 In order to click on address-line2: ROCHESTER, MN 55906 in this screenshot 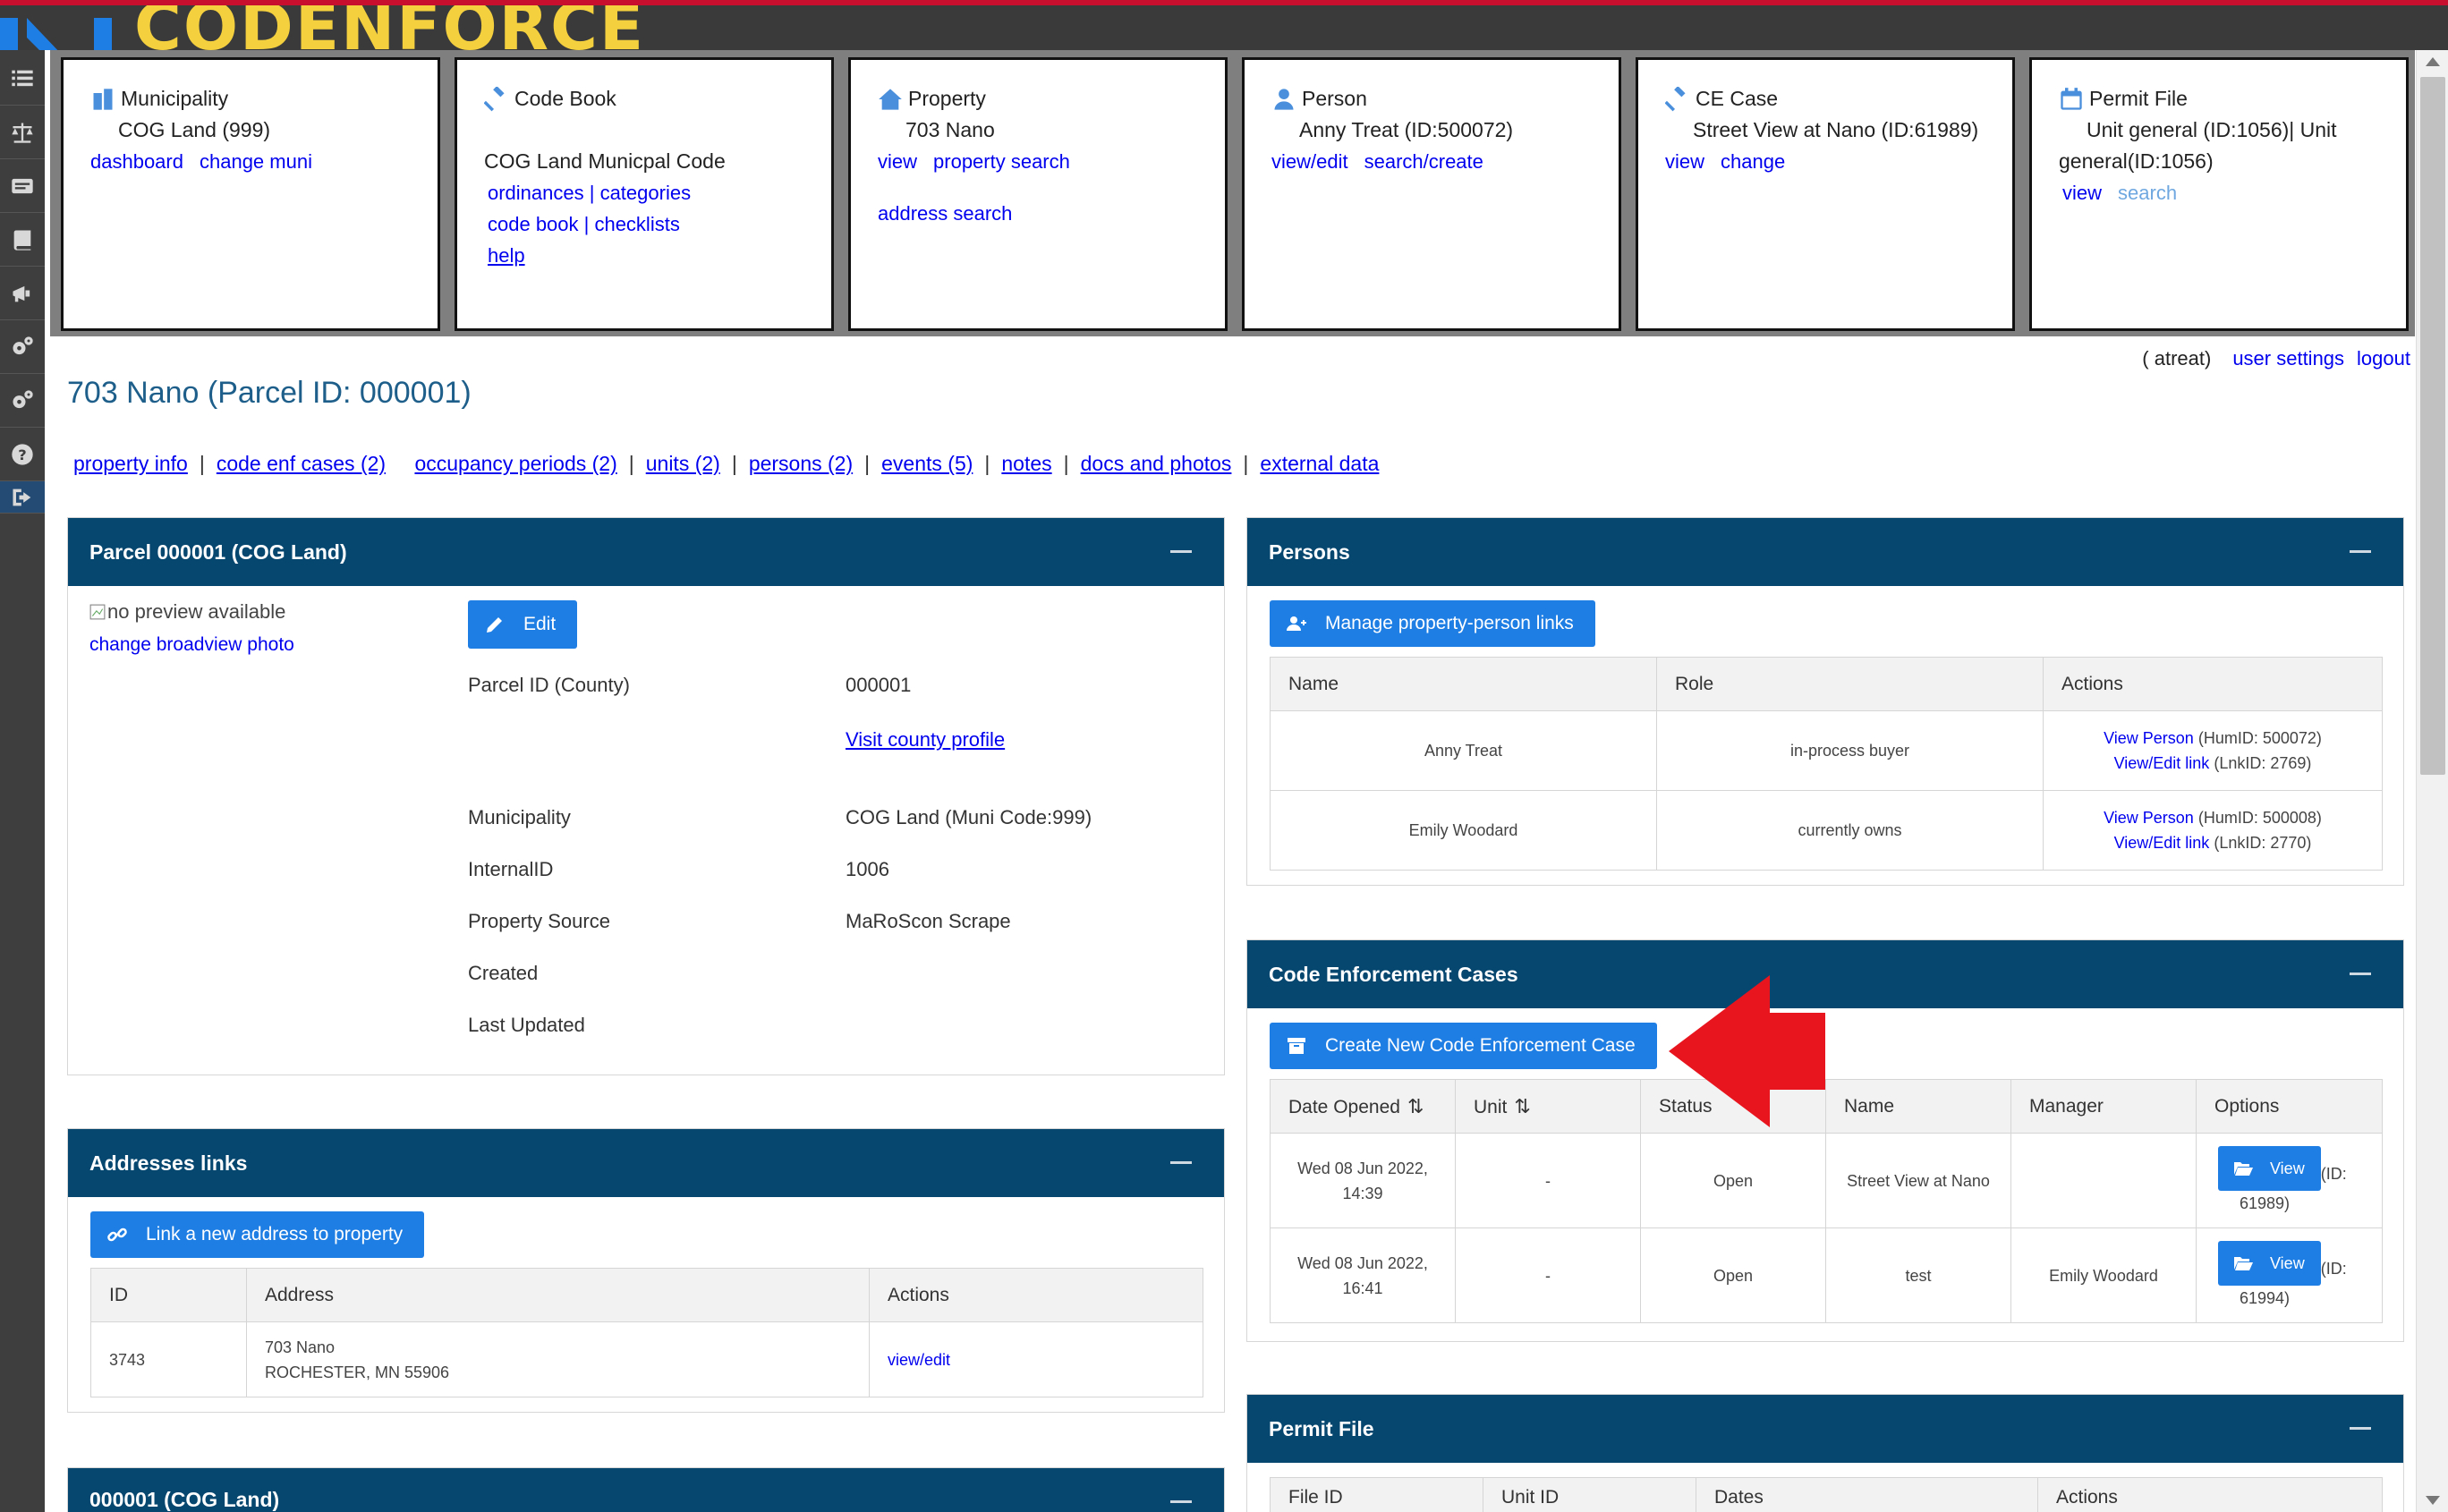, I will do `click(357, 1372)`.